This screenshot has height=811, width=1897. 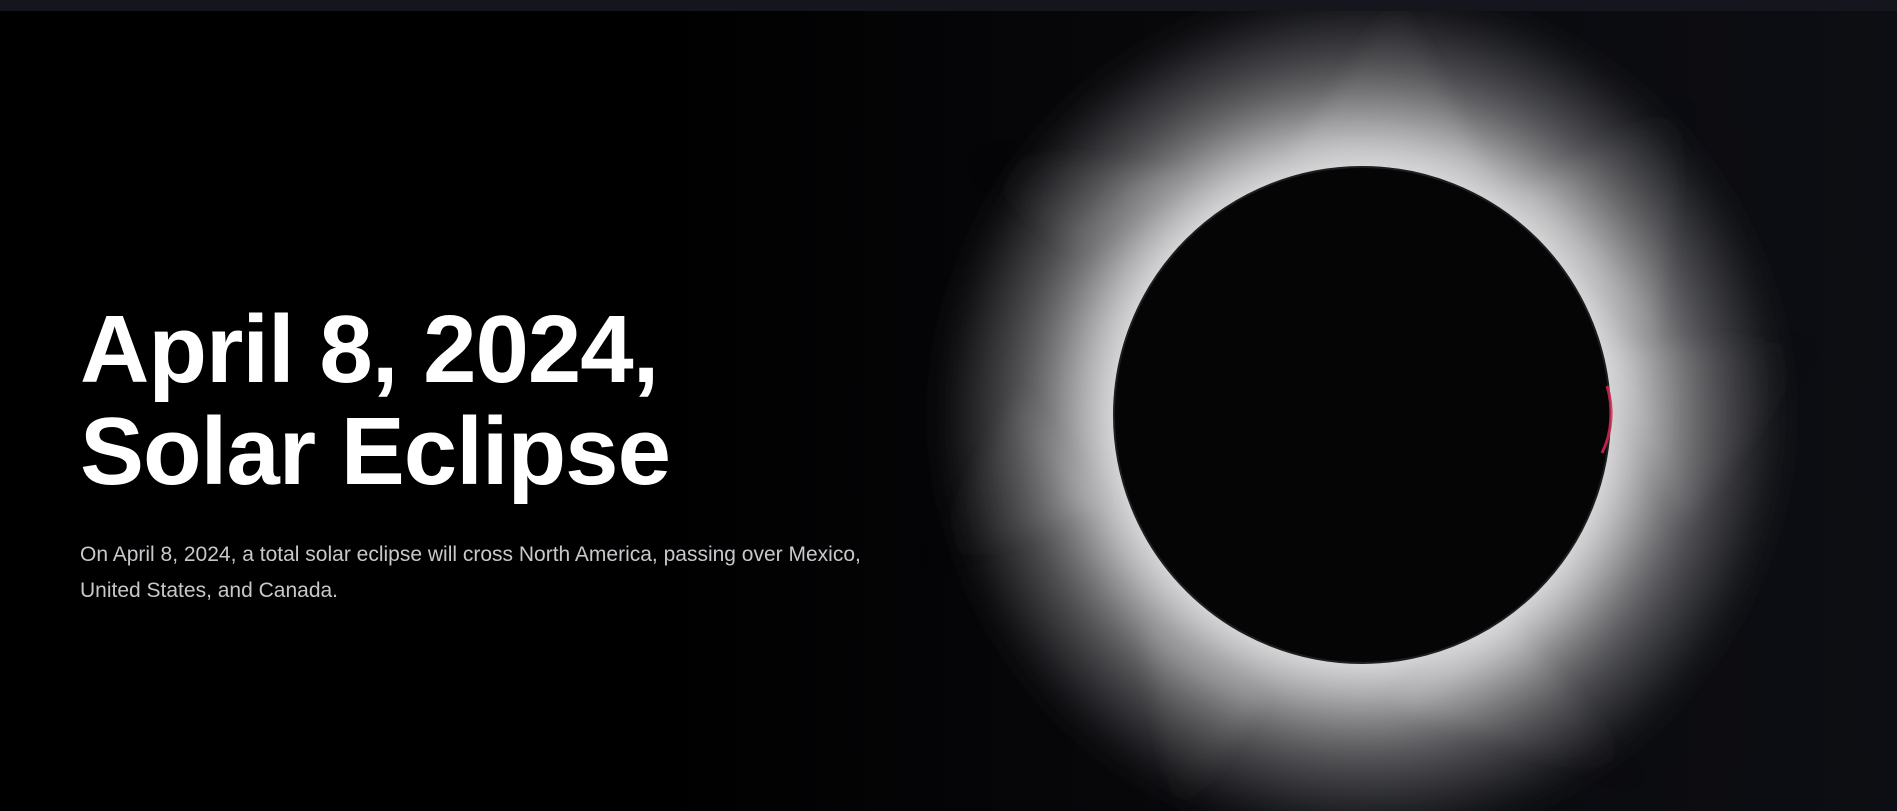 What do you see at coordinates (375, 451) in the screenshot?
I see `hero-title-line-2: Solar Eclipse` at bounding box center [375, 451].